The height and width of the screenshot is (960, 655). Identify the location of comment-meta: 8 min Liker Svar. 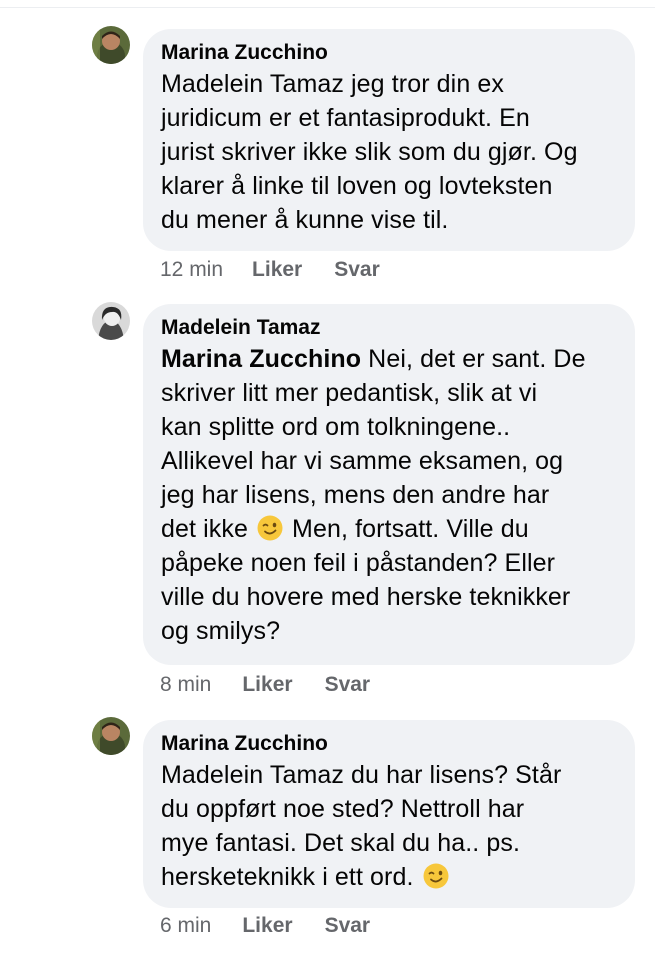
(265, 685).